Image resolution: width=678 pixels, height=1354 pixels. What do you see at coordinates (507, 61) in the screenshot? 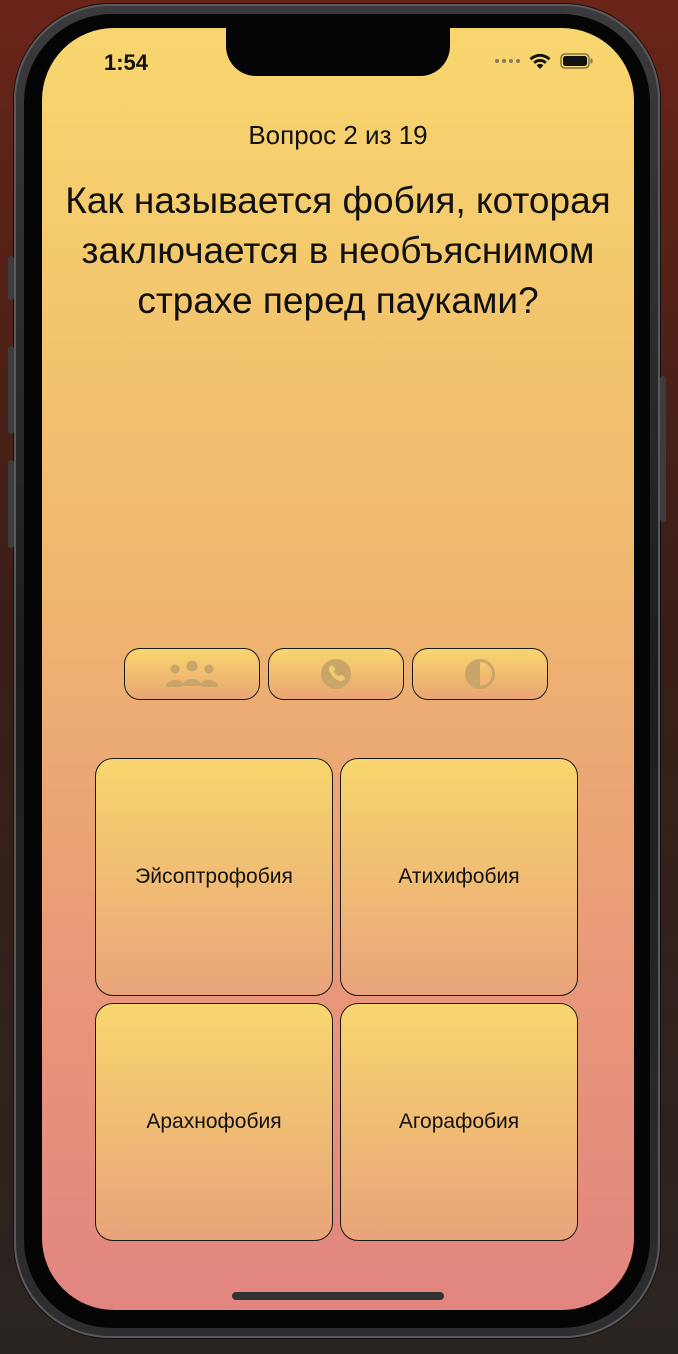
I see `cellular-signal-icon` at bounding box center [507, 61].